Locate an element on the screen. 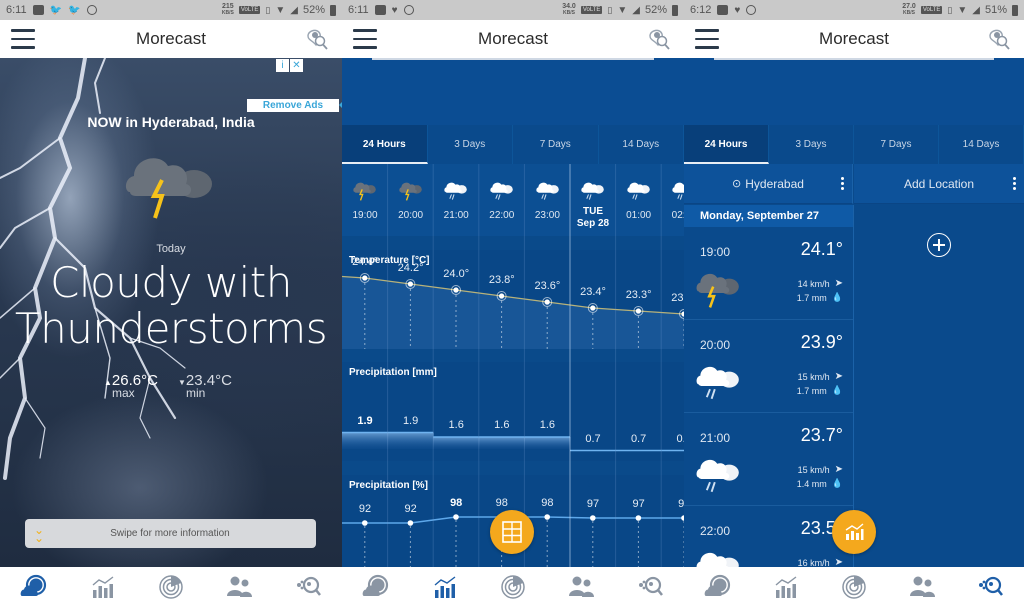 The image size is (1024, 607). hour-column: 19:00 is located at coordinates (365, 200).